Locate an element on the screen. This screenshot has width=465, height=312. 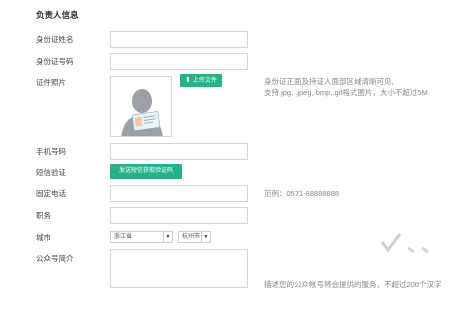
city-select: 杭州市 ▼ is located at coordinates (194, 237).